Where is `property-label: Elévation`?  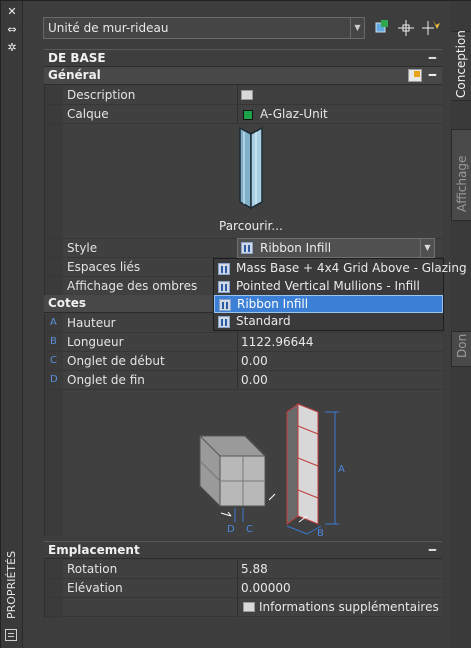
property-label: Elévation is located at coordinates (95, 588).